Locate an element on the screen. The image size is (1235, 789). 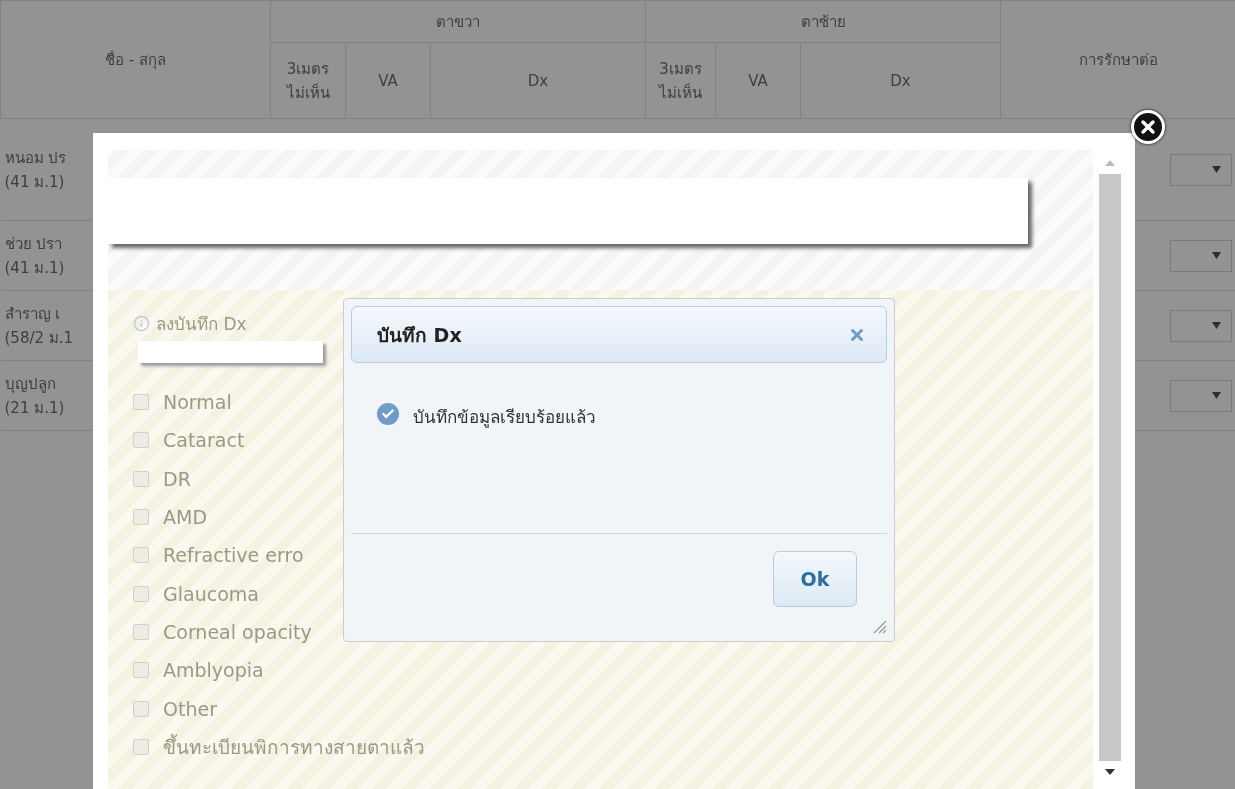
option-label: Corneal opacity is located at coordinates (237, 631).